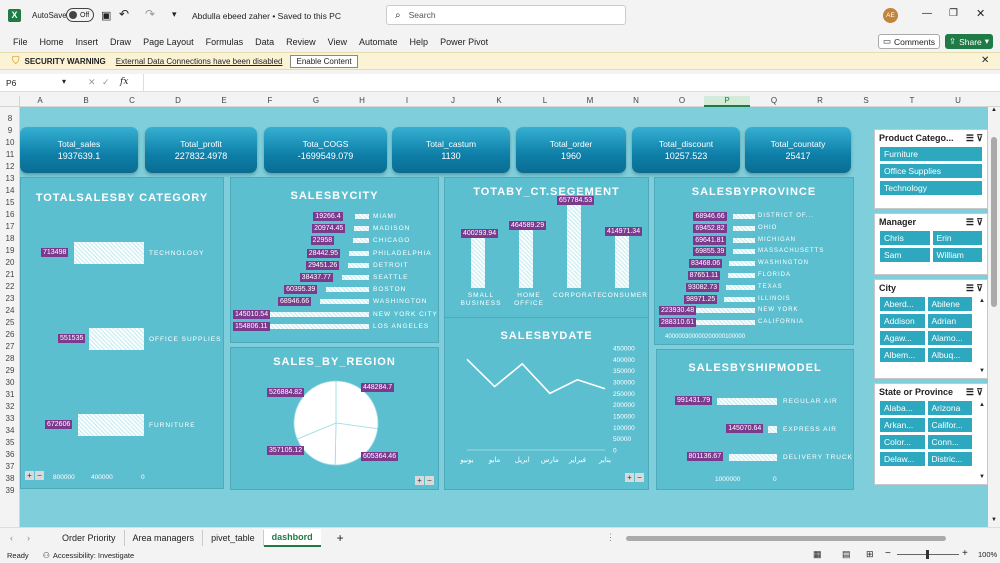 The image size is (1000, 563). I want to click on column-header: B, so click(86, 101).